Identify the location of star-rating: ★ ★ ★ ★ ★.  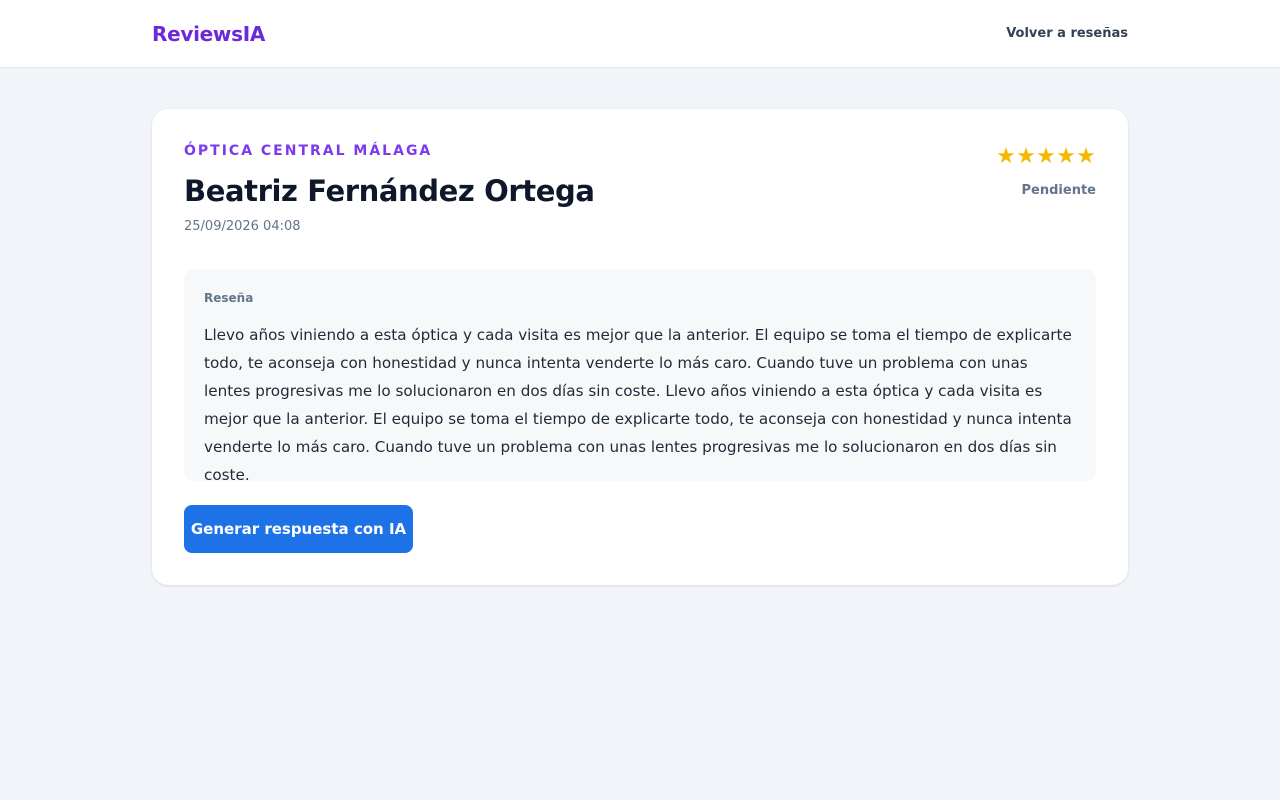
(1046, 157).